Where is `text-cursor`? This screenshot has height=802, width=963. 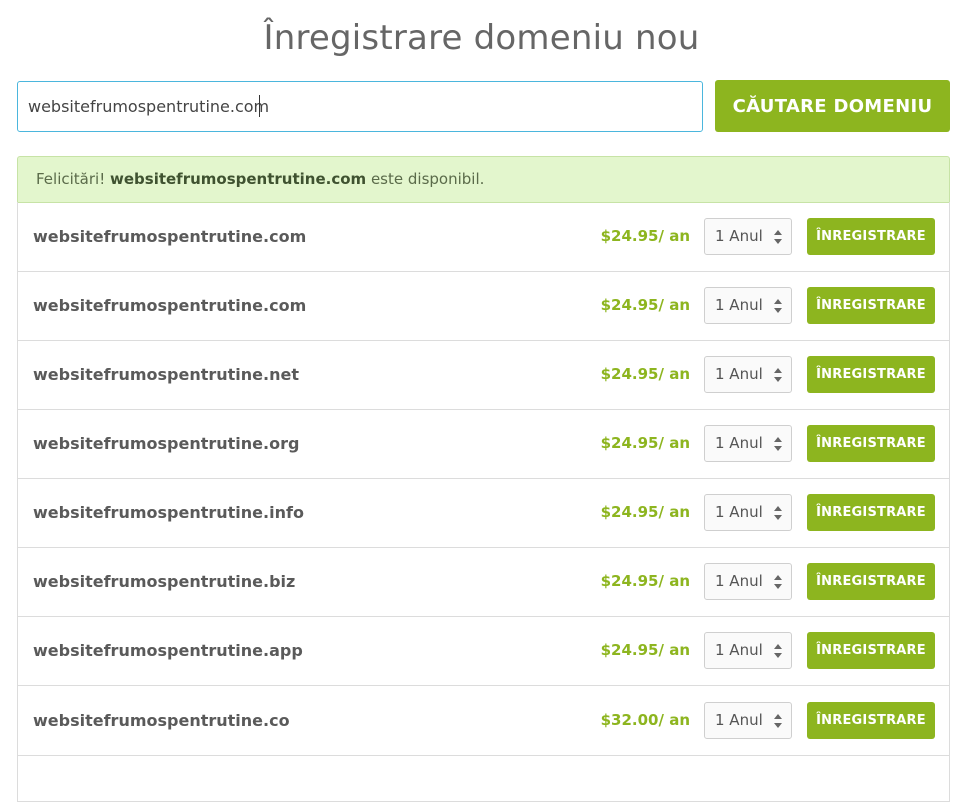
text-cursor is located at coordinates (259, 106).